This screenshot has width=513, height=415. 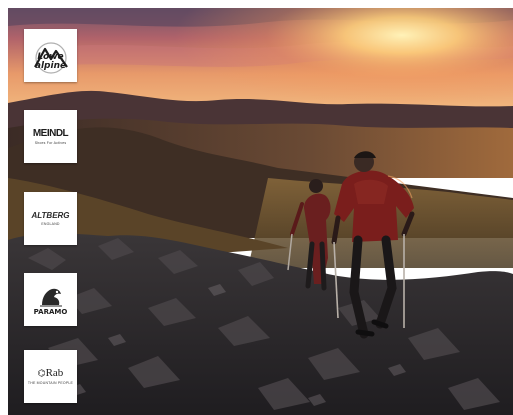 I want to click on rab-glyph-icon: ⌬, so click(x=41, y=373).